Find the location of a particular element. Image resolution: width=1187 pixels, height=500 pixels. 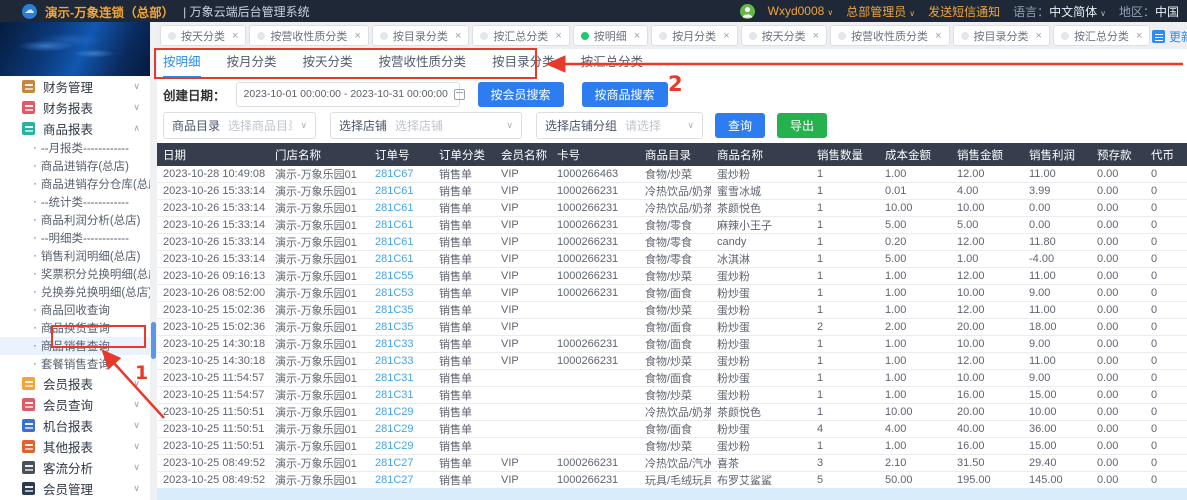

sidebar-item-商品进销存分仓库(总店): ·商品进销存分仓库(总店) is located at coordinates (75, 184).